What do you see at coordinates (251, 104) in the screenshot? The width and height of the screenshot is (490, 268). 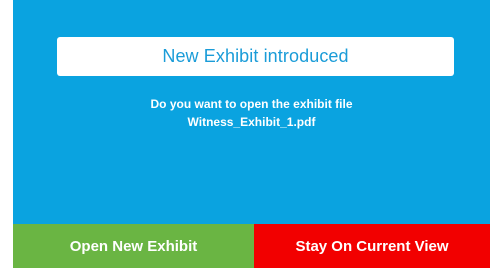 I see `dialog-message-prompt: Do you want to open the exhibit file` at bounding box center [251, 104].